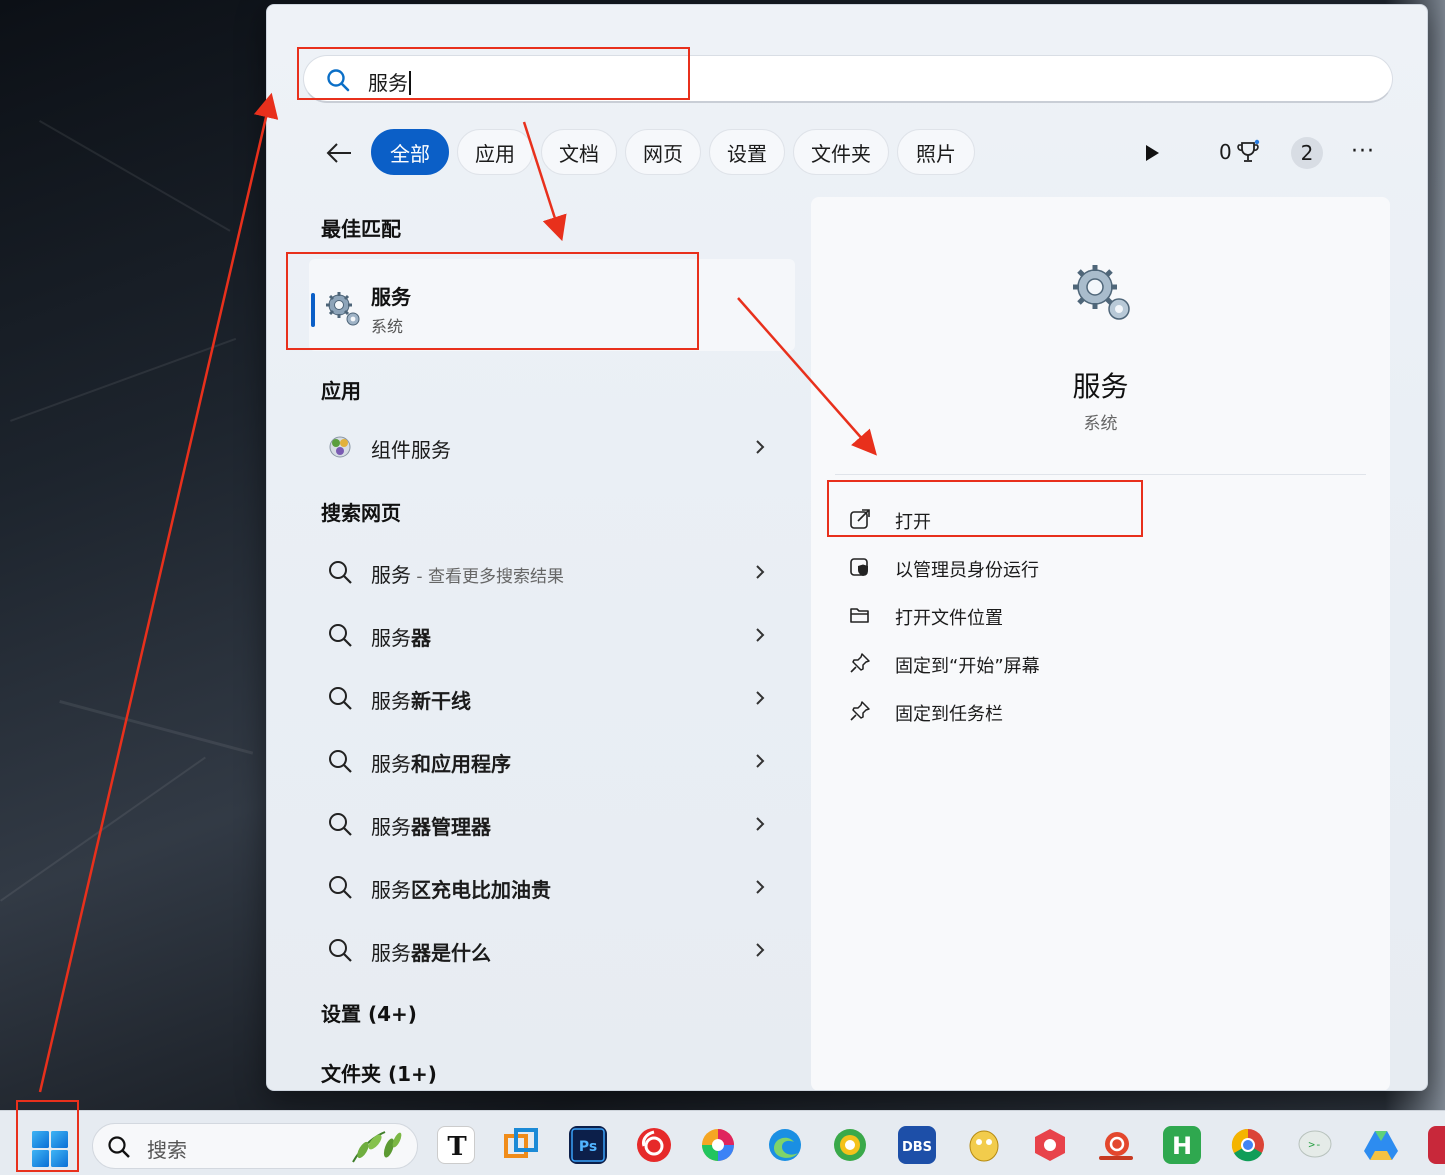 Image resolution: width=1445 pixels, height=1175 pixels. I want to click on web-search-header: 搜索网页, so click(361, 513).